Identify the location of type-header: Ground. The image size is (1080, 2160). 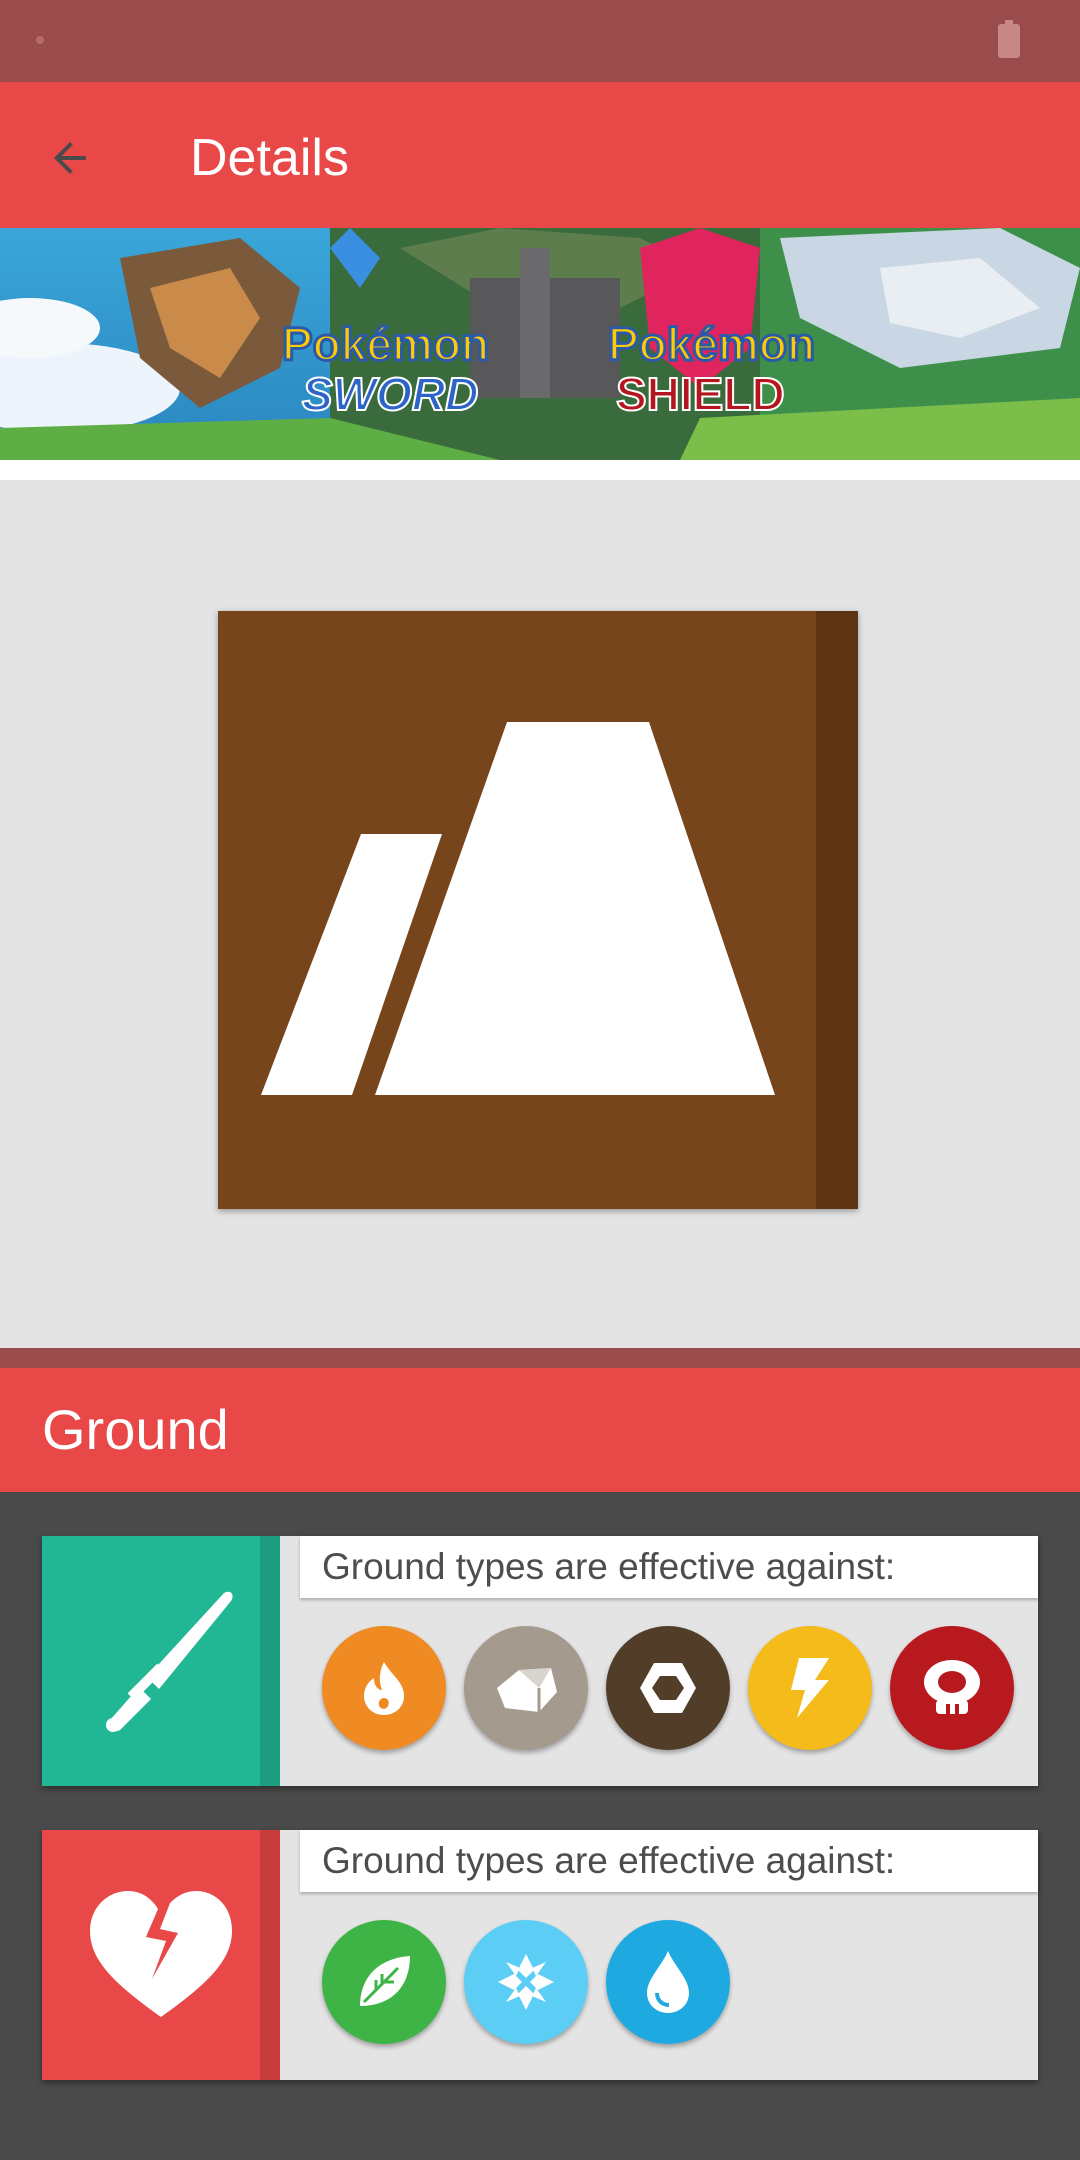
(540, 1430).